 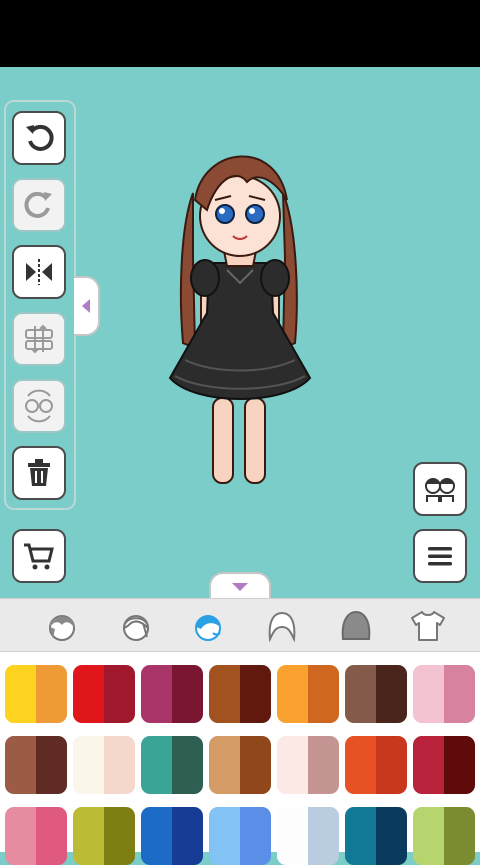 I want to click on category-hair-back, so click(x=208, y=626).